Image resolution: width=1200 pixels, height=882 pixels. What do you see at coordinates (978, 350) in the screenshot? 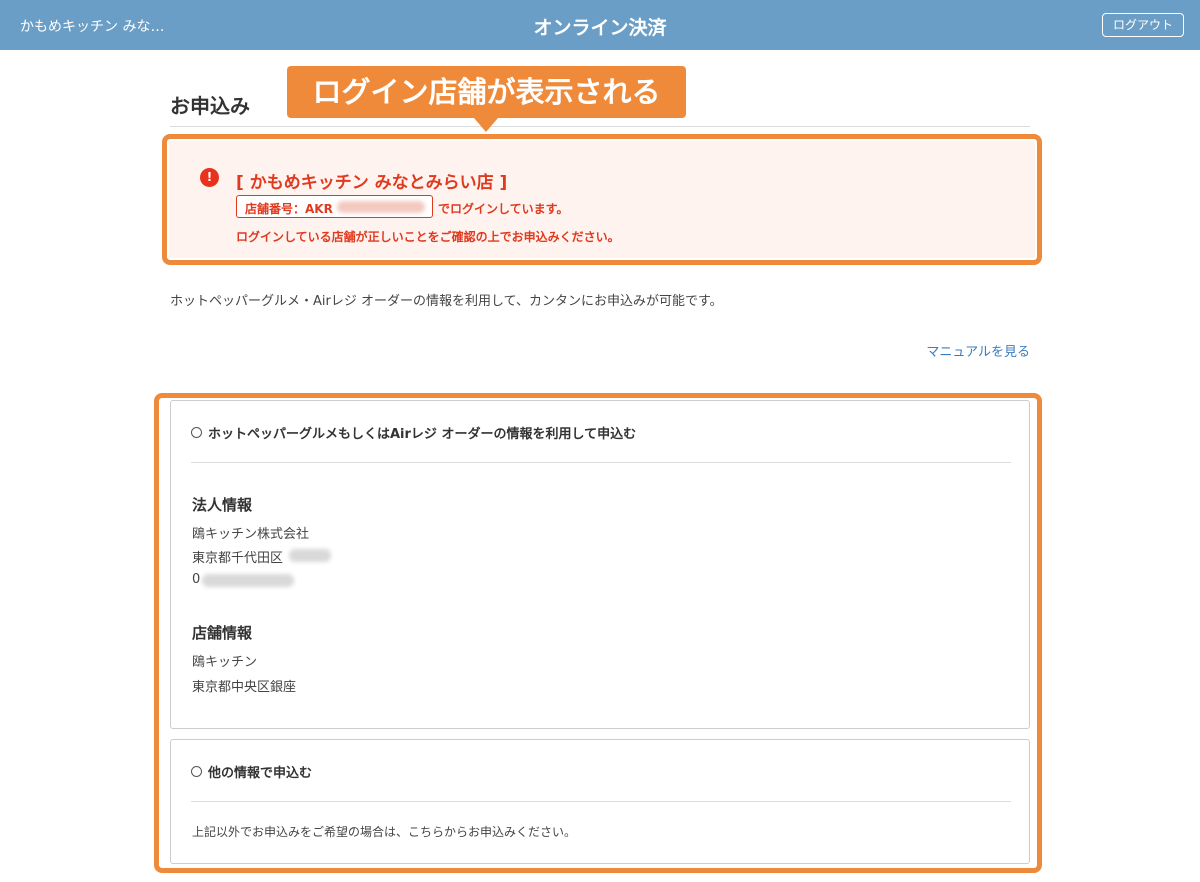
I see `manual-link: マニュアルを見る` at bounding box center [978, 350].